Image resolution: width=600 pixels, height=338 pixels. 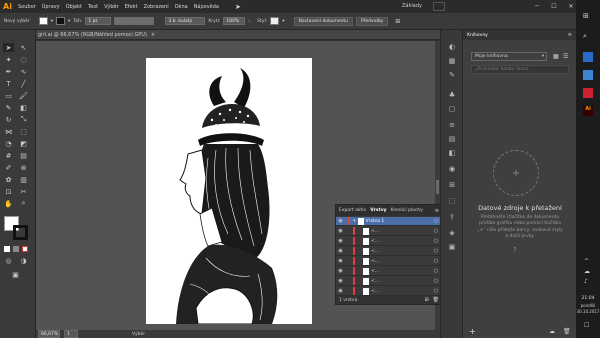 I want to click on menu-okna: Okna, so click(x=181, y=7).